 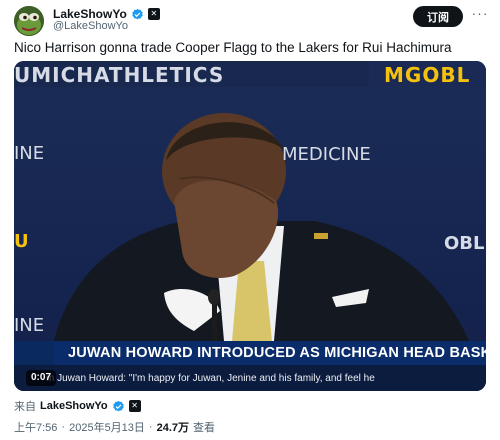 I want to click on video-timestamp: 0:07, so click(x=41, y=378).